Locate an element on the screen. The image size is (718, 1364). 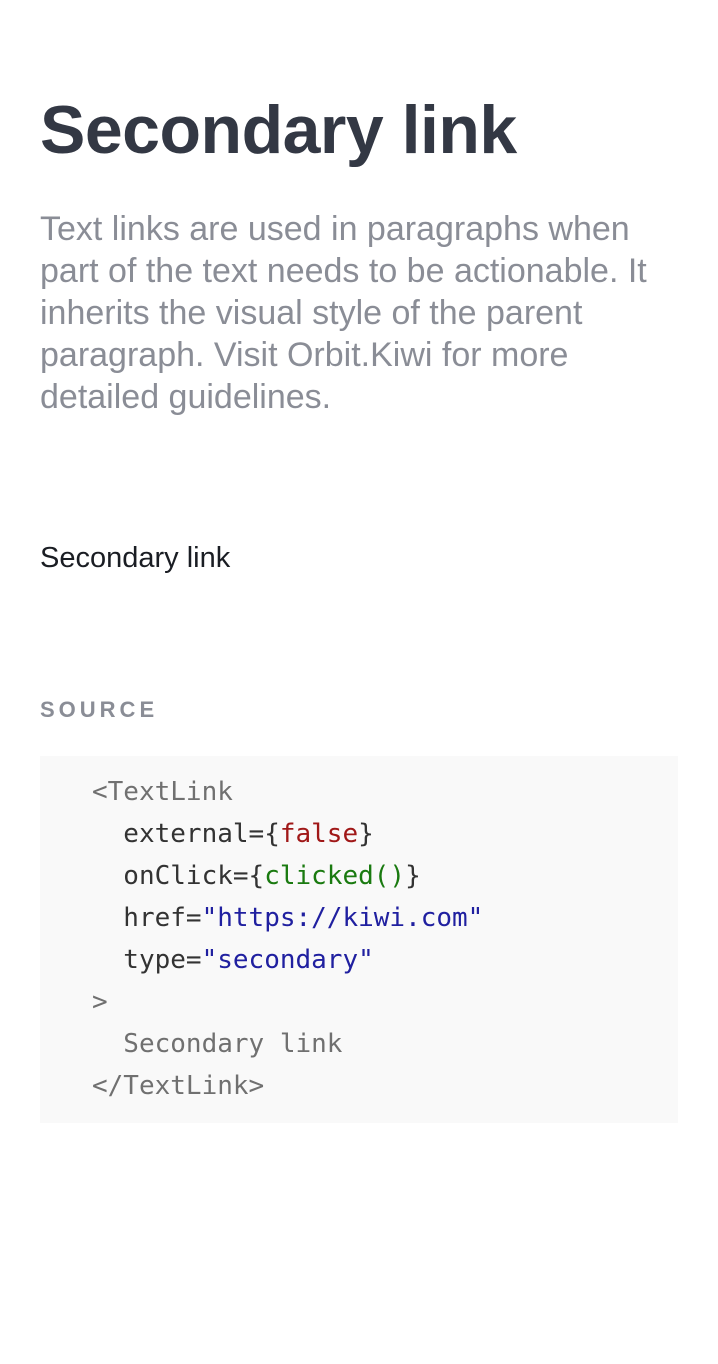
code-open-tag: <TextLink is located at coordinates (162, 792).